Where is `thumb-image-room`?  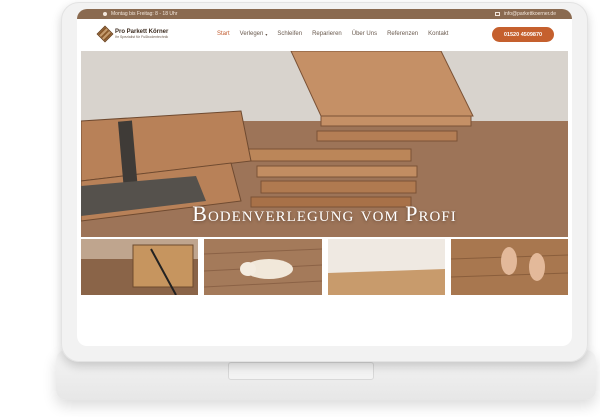 thumb-image-room is located at coordinates (386, 267).